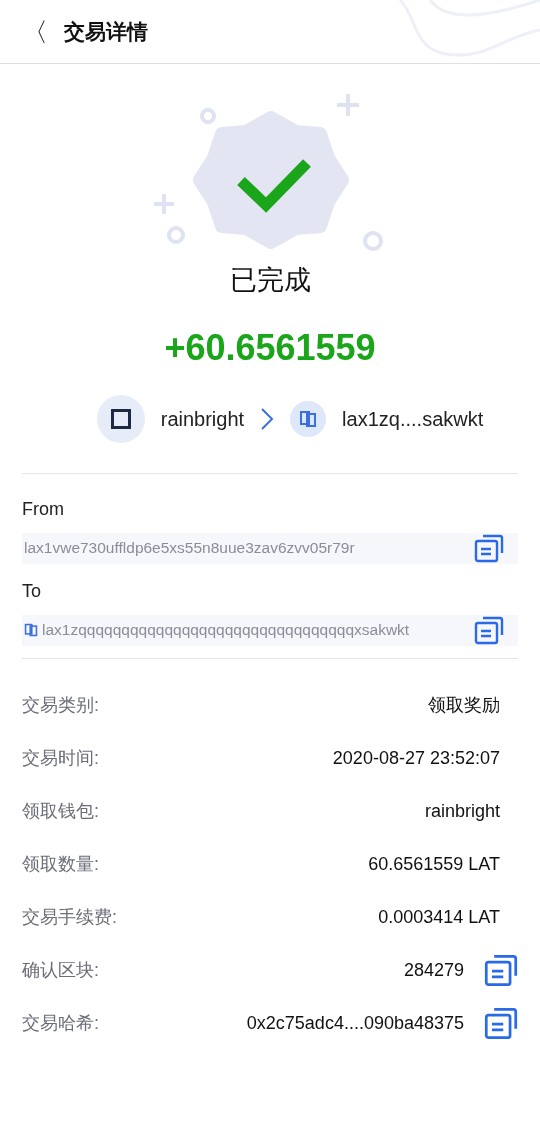 Image resolution: width=540 pixels, height=1139 pixels. I want to click on receiver-address: lax1zq....sakwkt, so click(413, 419).